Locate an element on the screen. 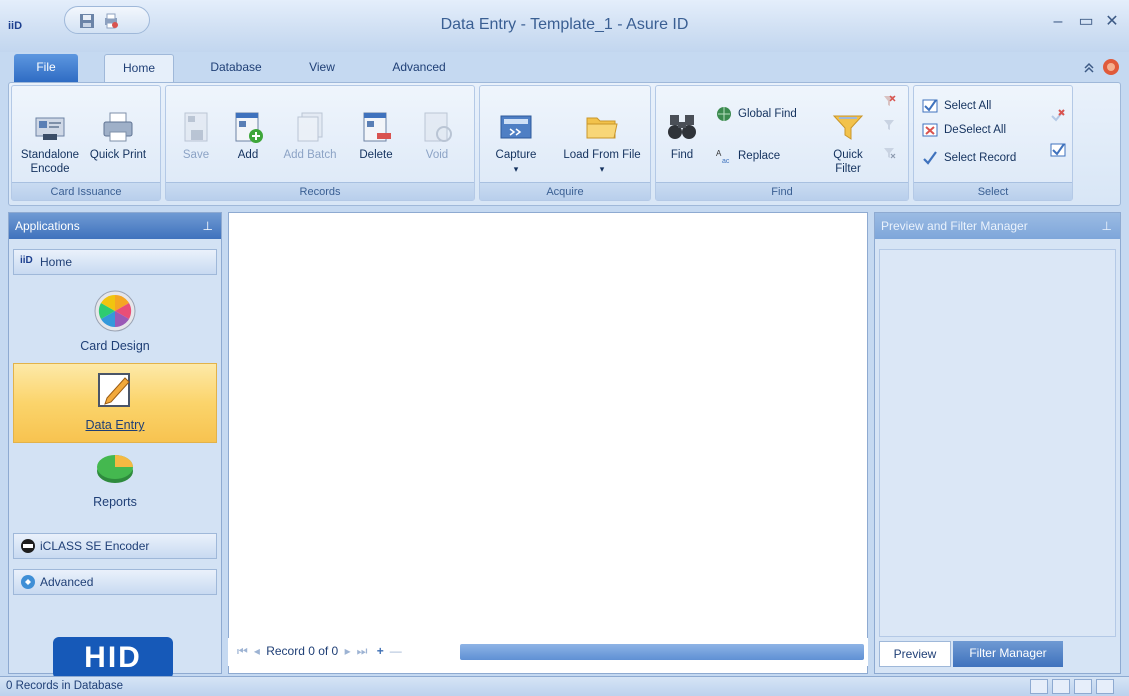 This screenshot has width=1129, height=696. nav-section-advanced: Advanced is located at coordinates (115, 582).